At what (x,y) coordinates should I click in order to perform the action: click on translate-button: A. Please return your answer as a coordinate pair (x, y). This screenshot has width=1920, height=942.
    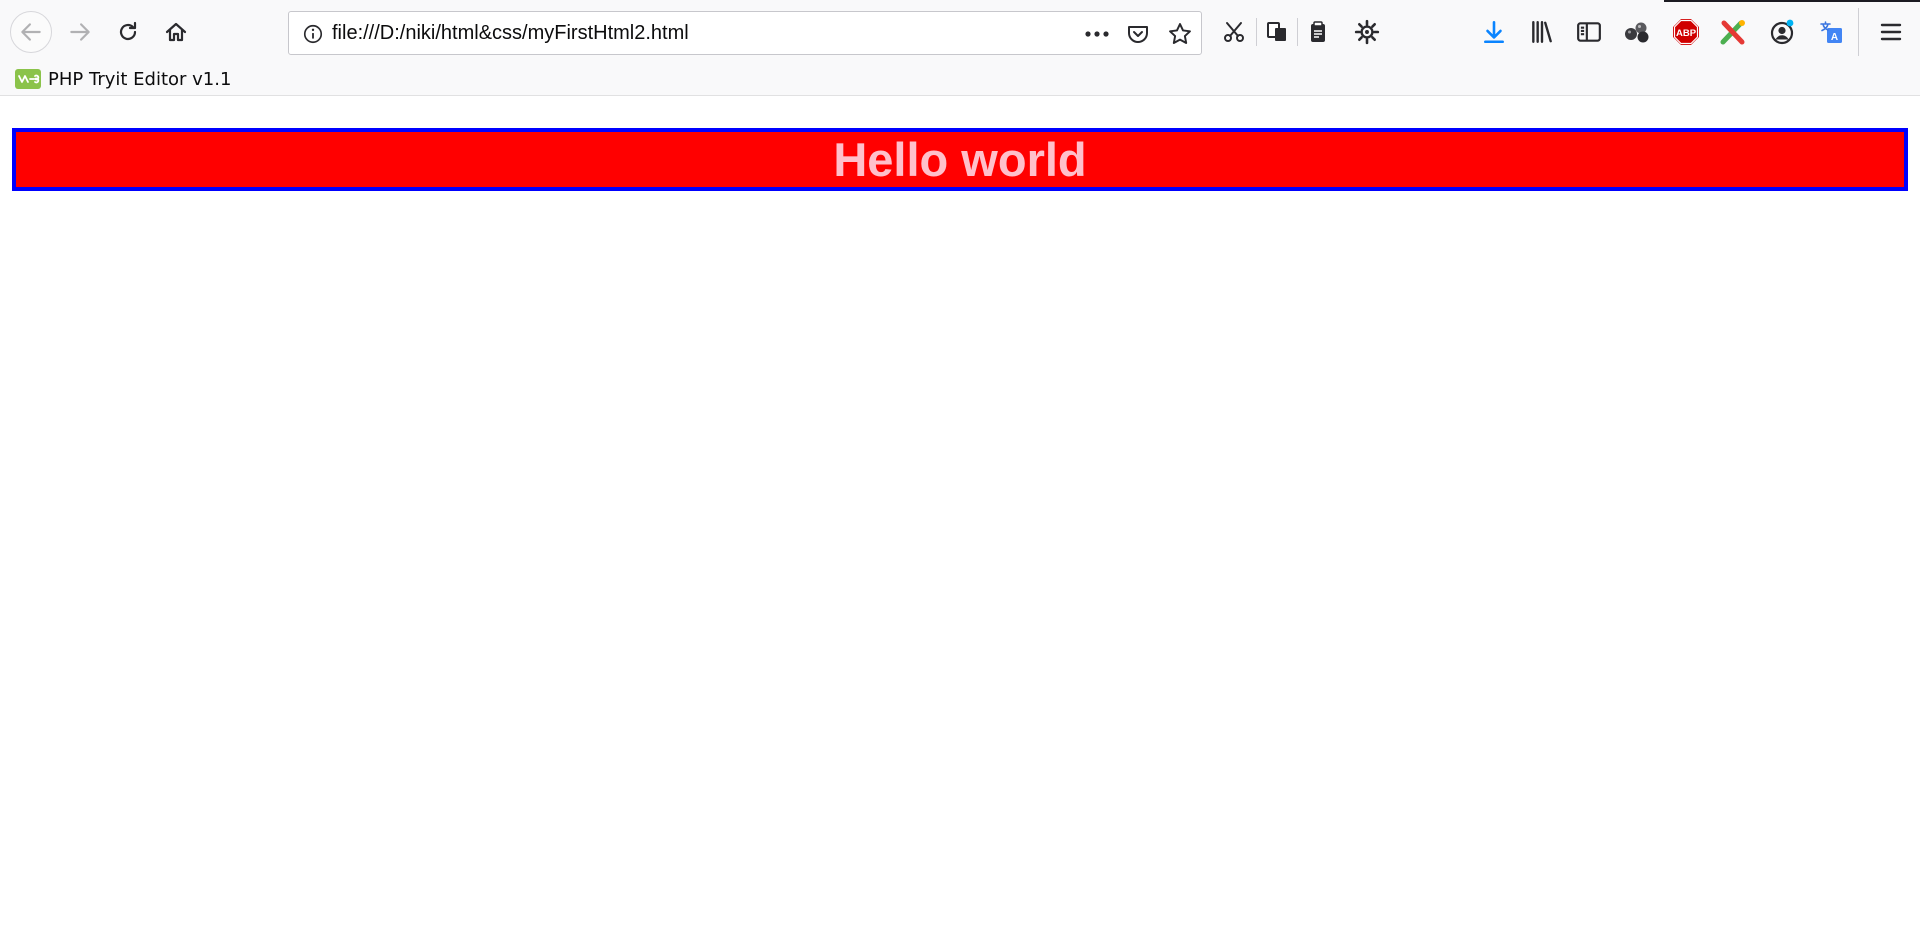
    Looking at the image, I should click on (1831, 32).